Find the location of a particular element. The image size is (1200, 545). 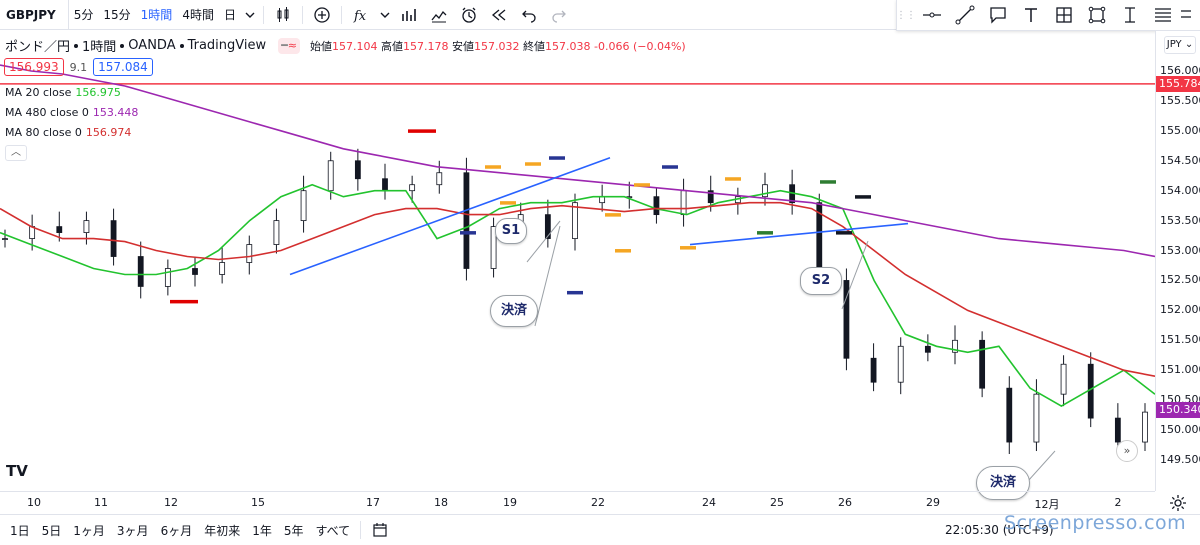

legend-broker: OANDA is located at coordinates (152, 45).